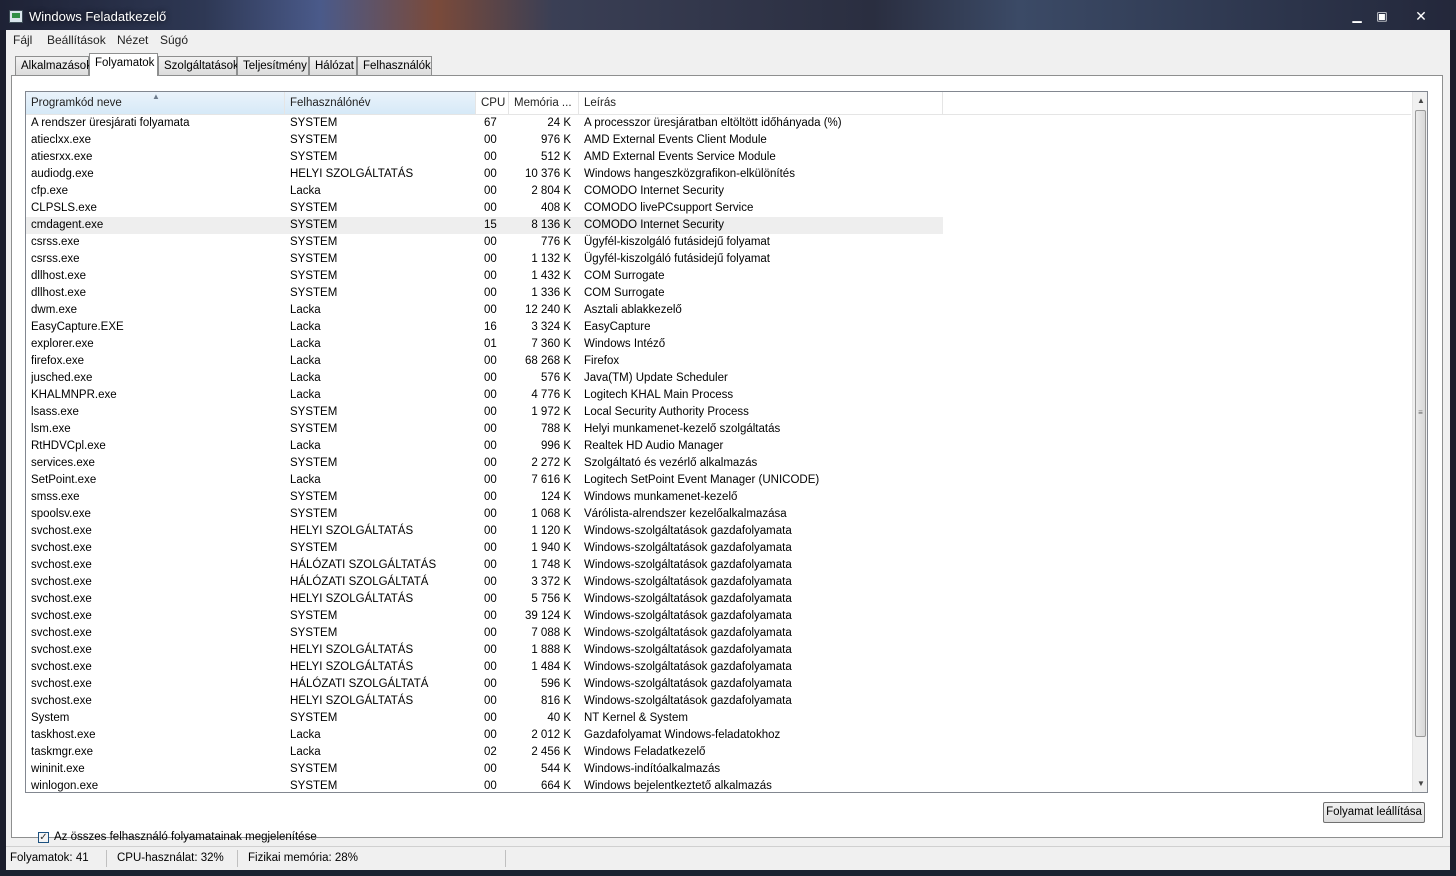  What do you see at coordinates (198, 65) in the screenshot?
I see `tab-services: Szolgáltatások` at bounding box center [198, 65].